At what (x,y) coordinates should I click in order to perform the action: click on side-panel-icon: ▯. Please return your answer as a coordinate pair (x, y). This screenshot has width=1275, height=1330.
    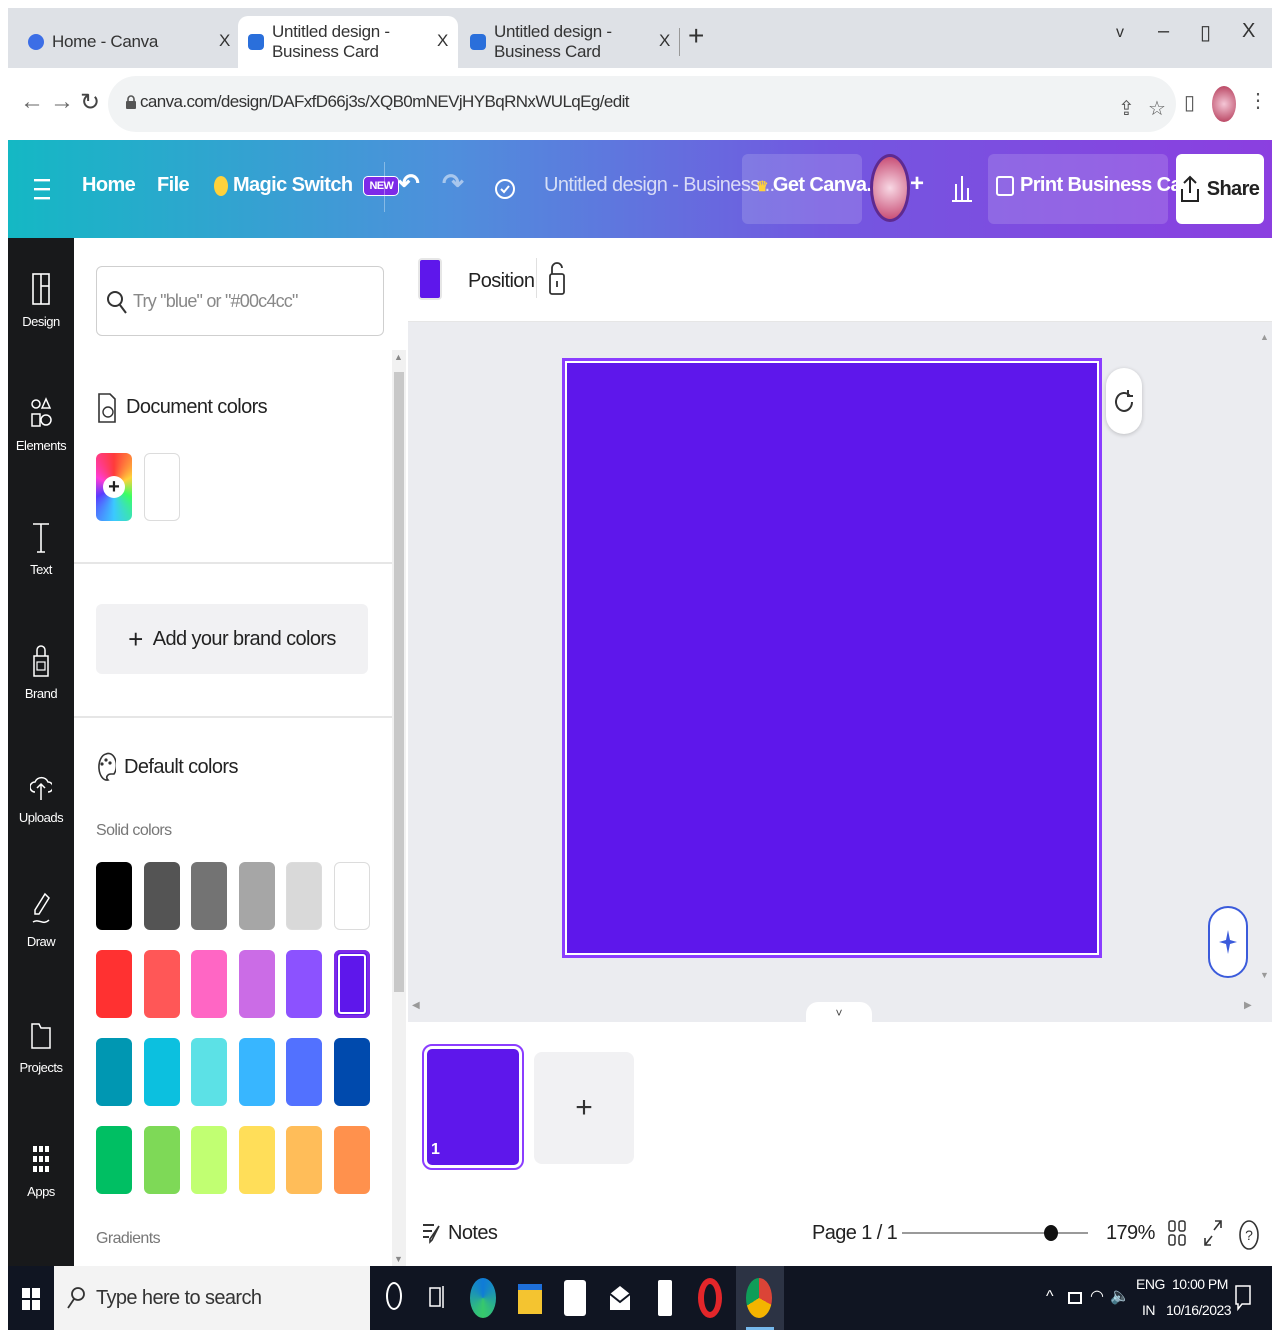
    Looking at the image, I should click on (1189, 102).